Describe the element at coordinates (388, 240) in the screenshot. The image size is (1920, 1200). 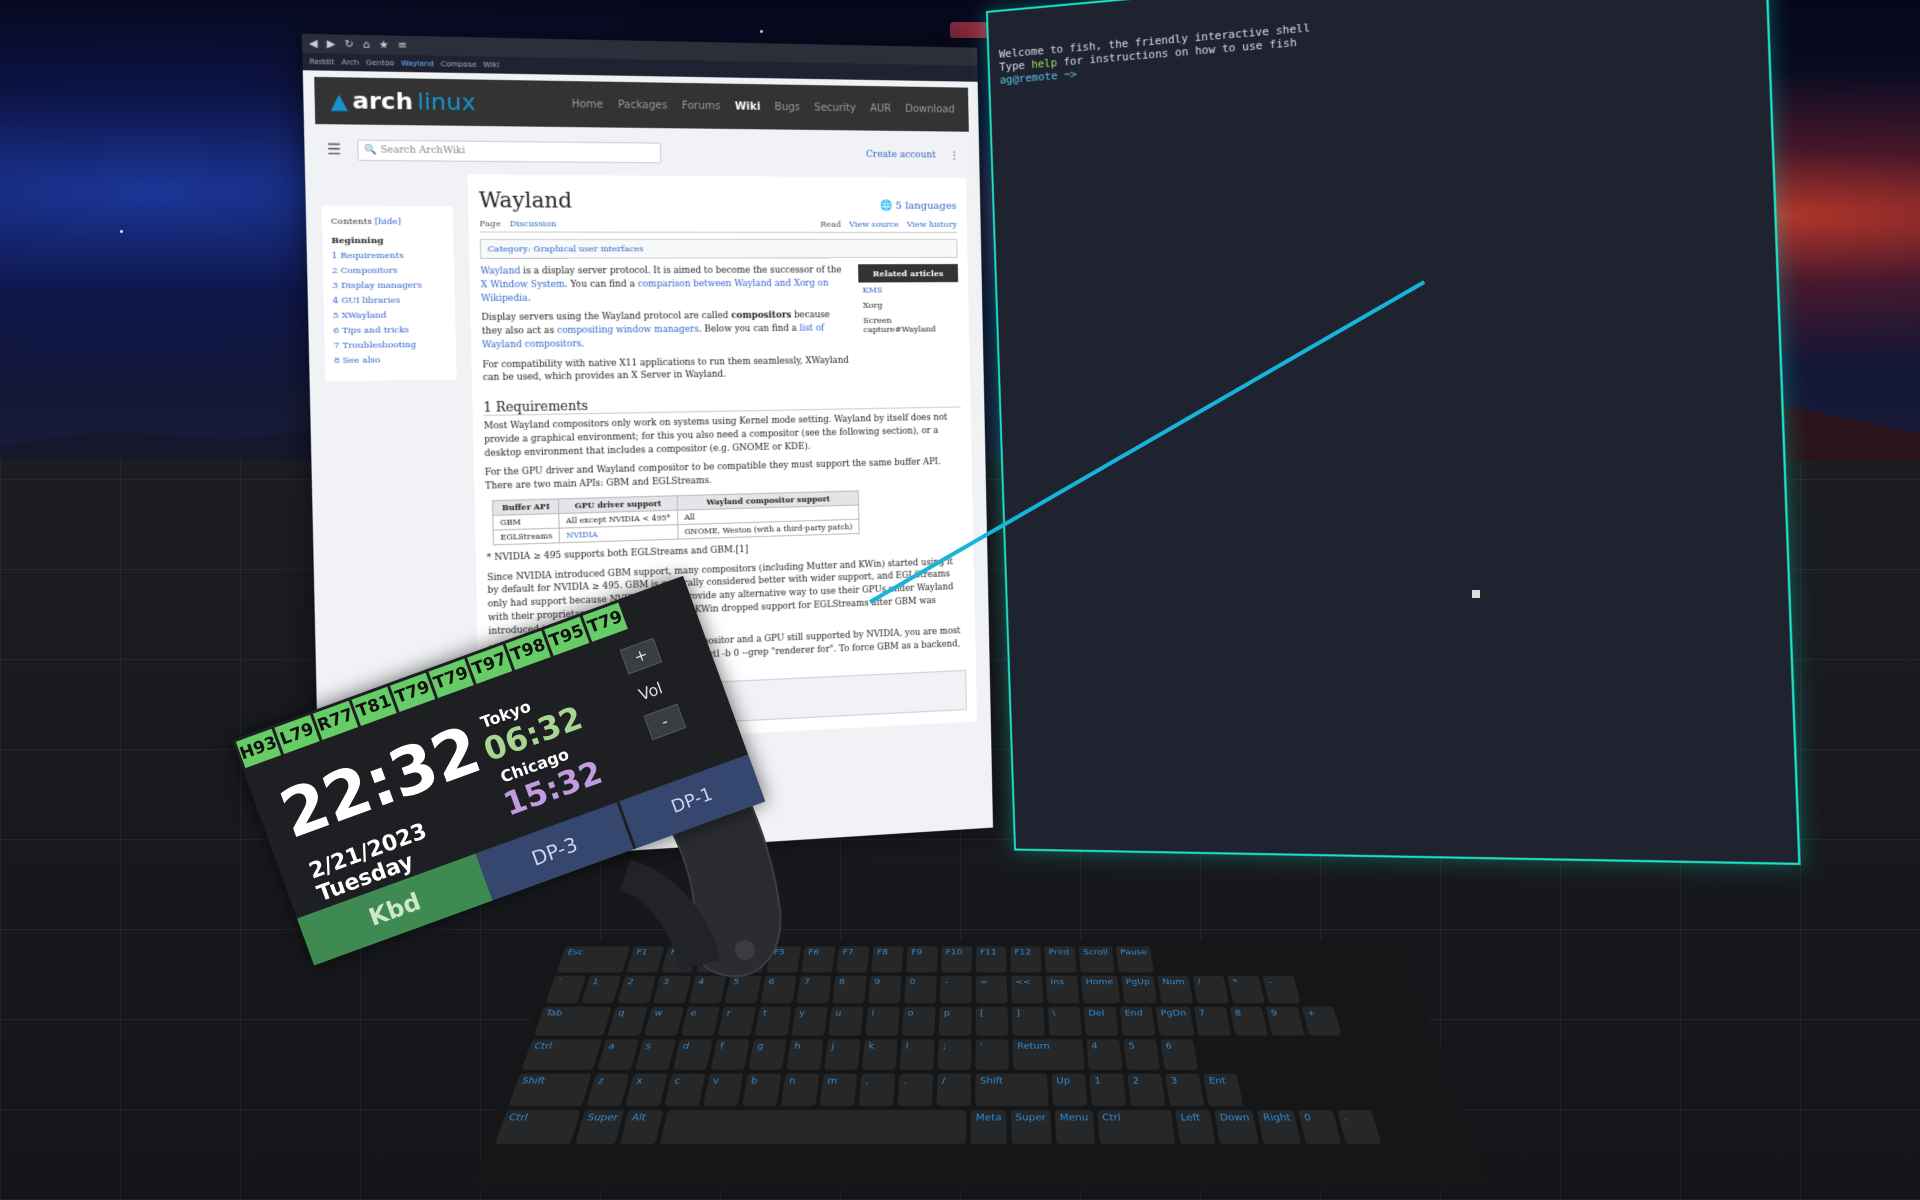
I see `toc-item: Beginning` at that location.